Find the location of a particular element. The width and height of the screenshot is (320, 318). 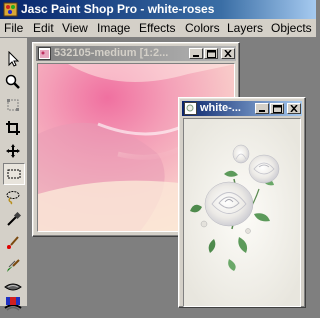

paint-shop-pro-icon is located at coordinates (10, 9).